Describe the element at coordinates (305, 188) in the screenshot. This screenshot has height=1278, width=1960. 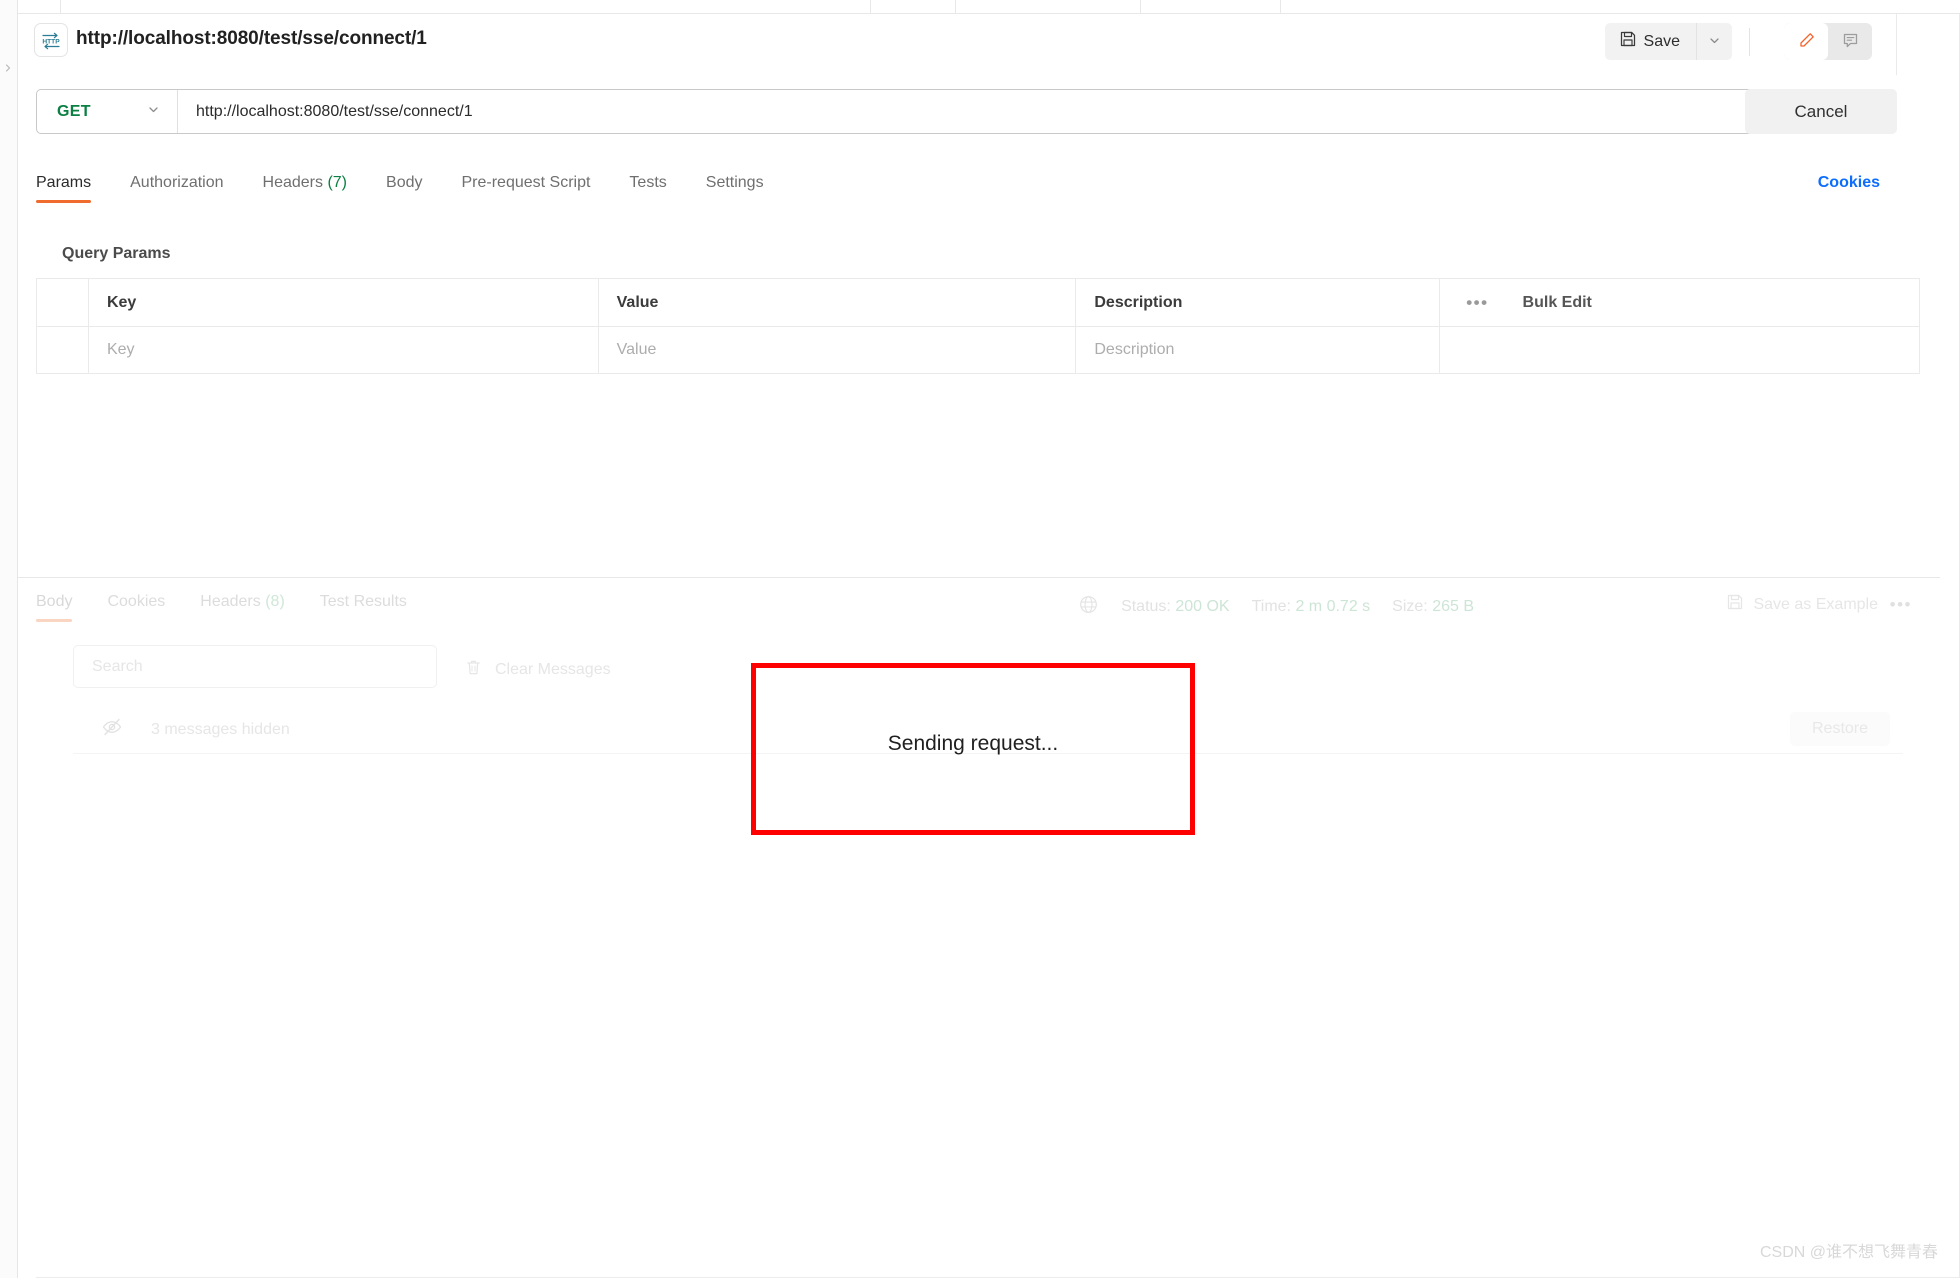
I see `tab-headers: Headers (7)` at that location.